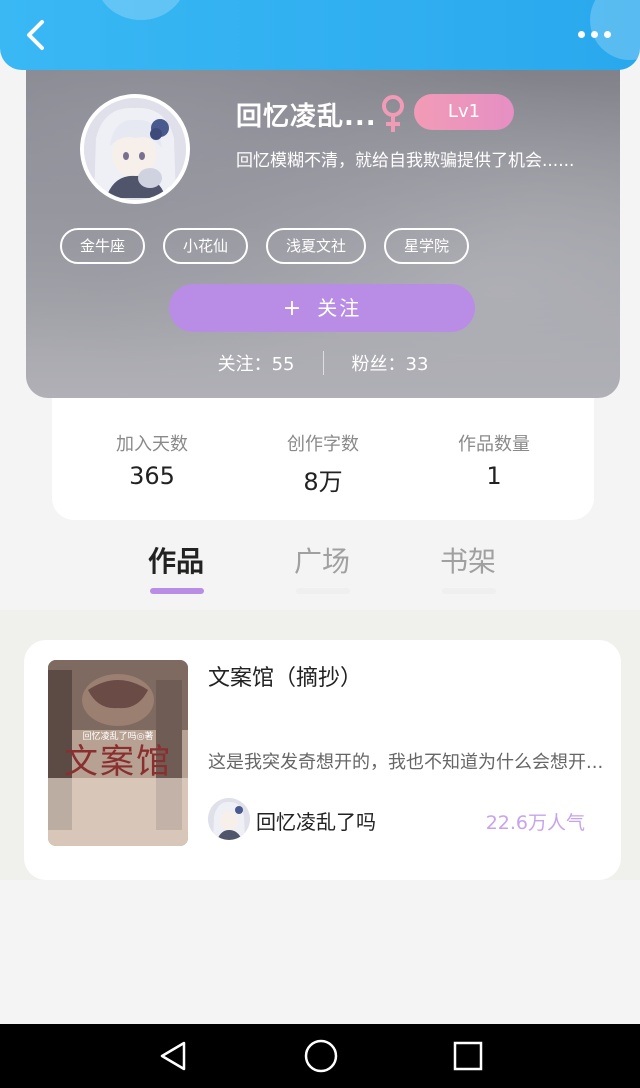  What do you see at coordinates (494, 444) in the screenshot?
I see `stat-label: 作品数量` at bounding box center [494, 444].